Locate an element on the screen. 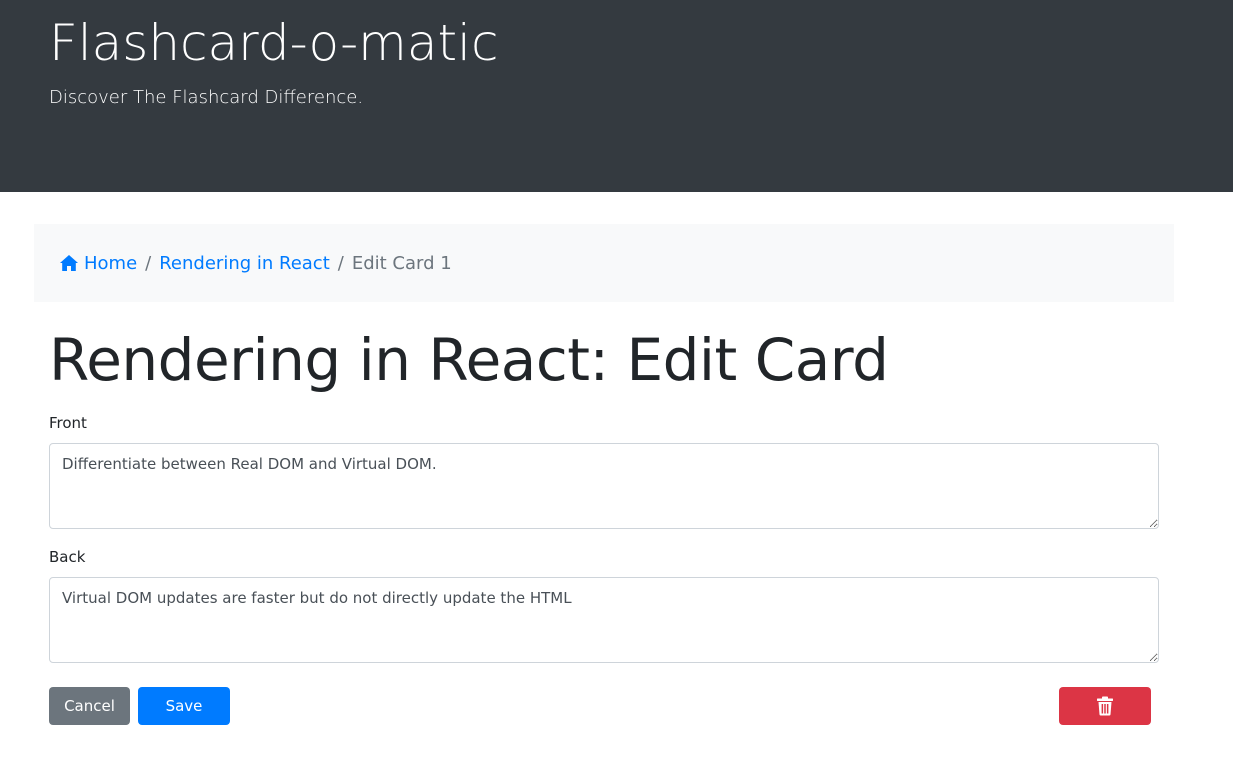 This screenshot has width=1233, height=783. app-tagline: Discover The Flashcard Difference. is located at coordinates (206, 97).